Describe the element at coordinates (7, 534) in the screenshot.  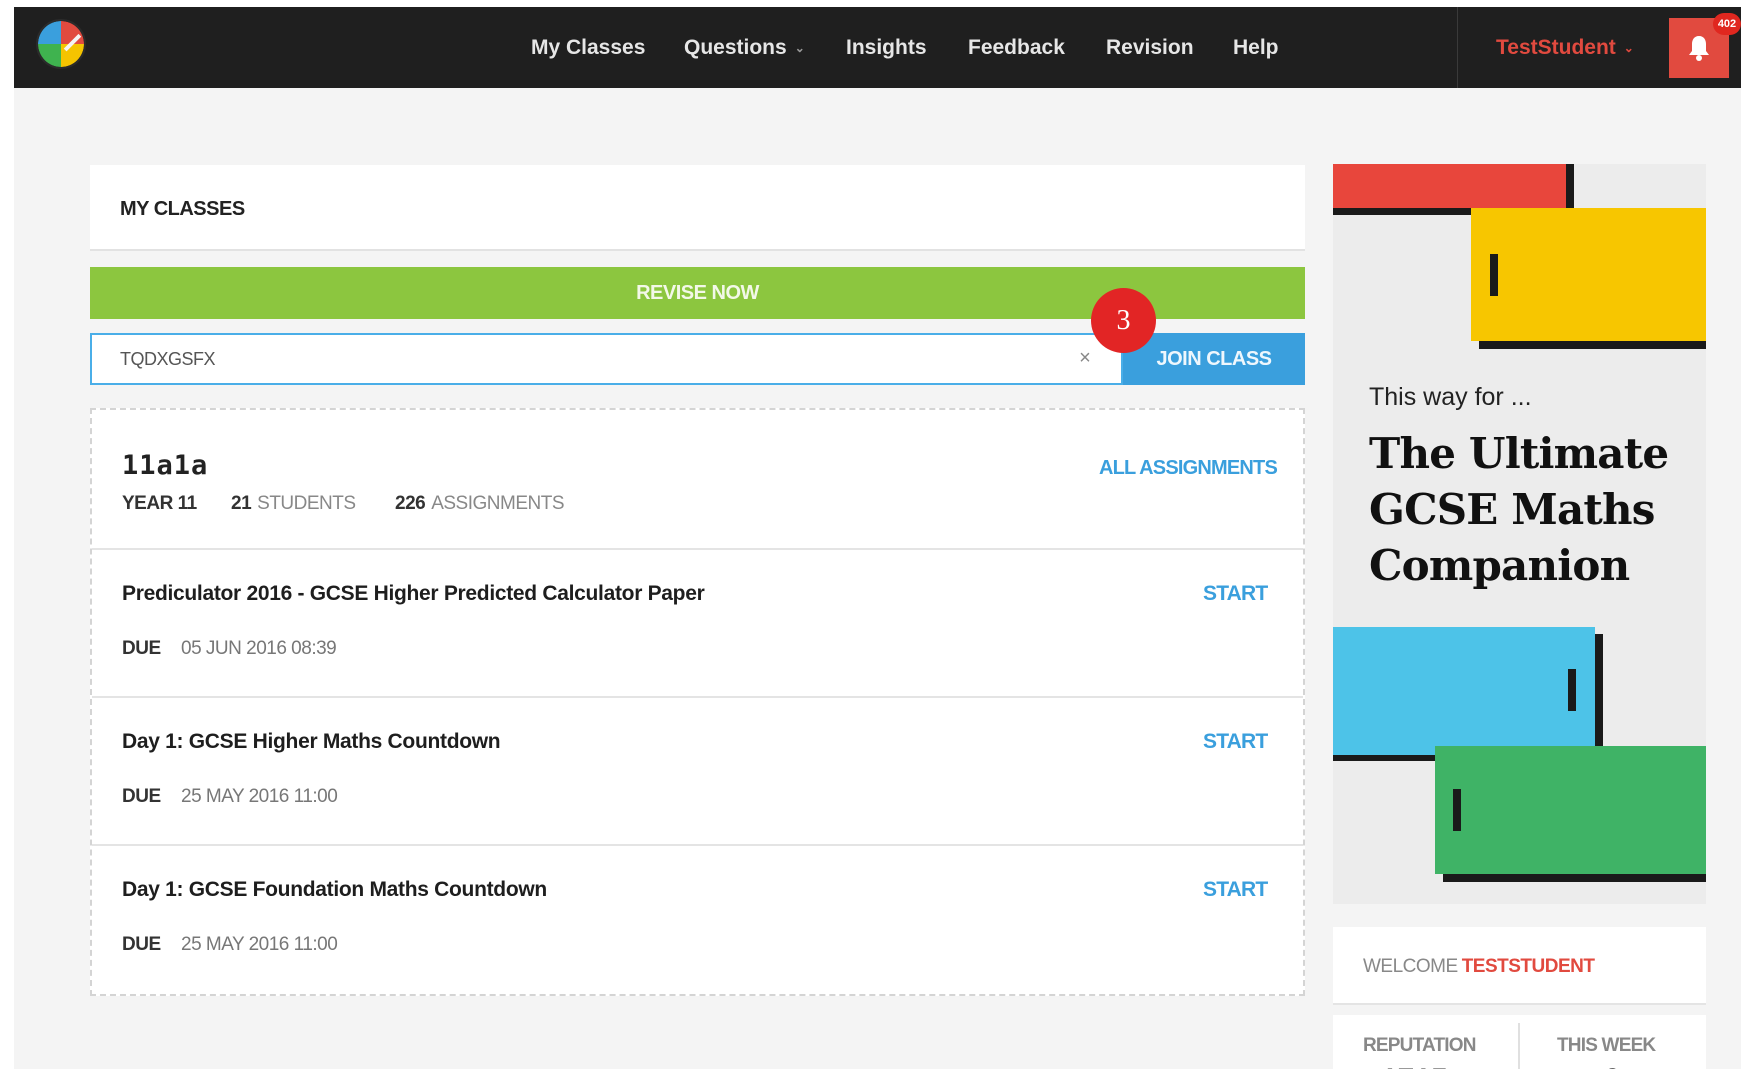
I see `page-margin` at that location.